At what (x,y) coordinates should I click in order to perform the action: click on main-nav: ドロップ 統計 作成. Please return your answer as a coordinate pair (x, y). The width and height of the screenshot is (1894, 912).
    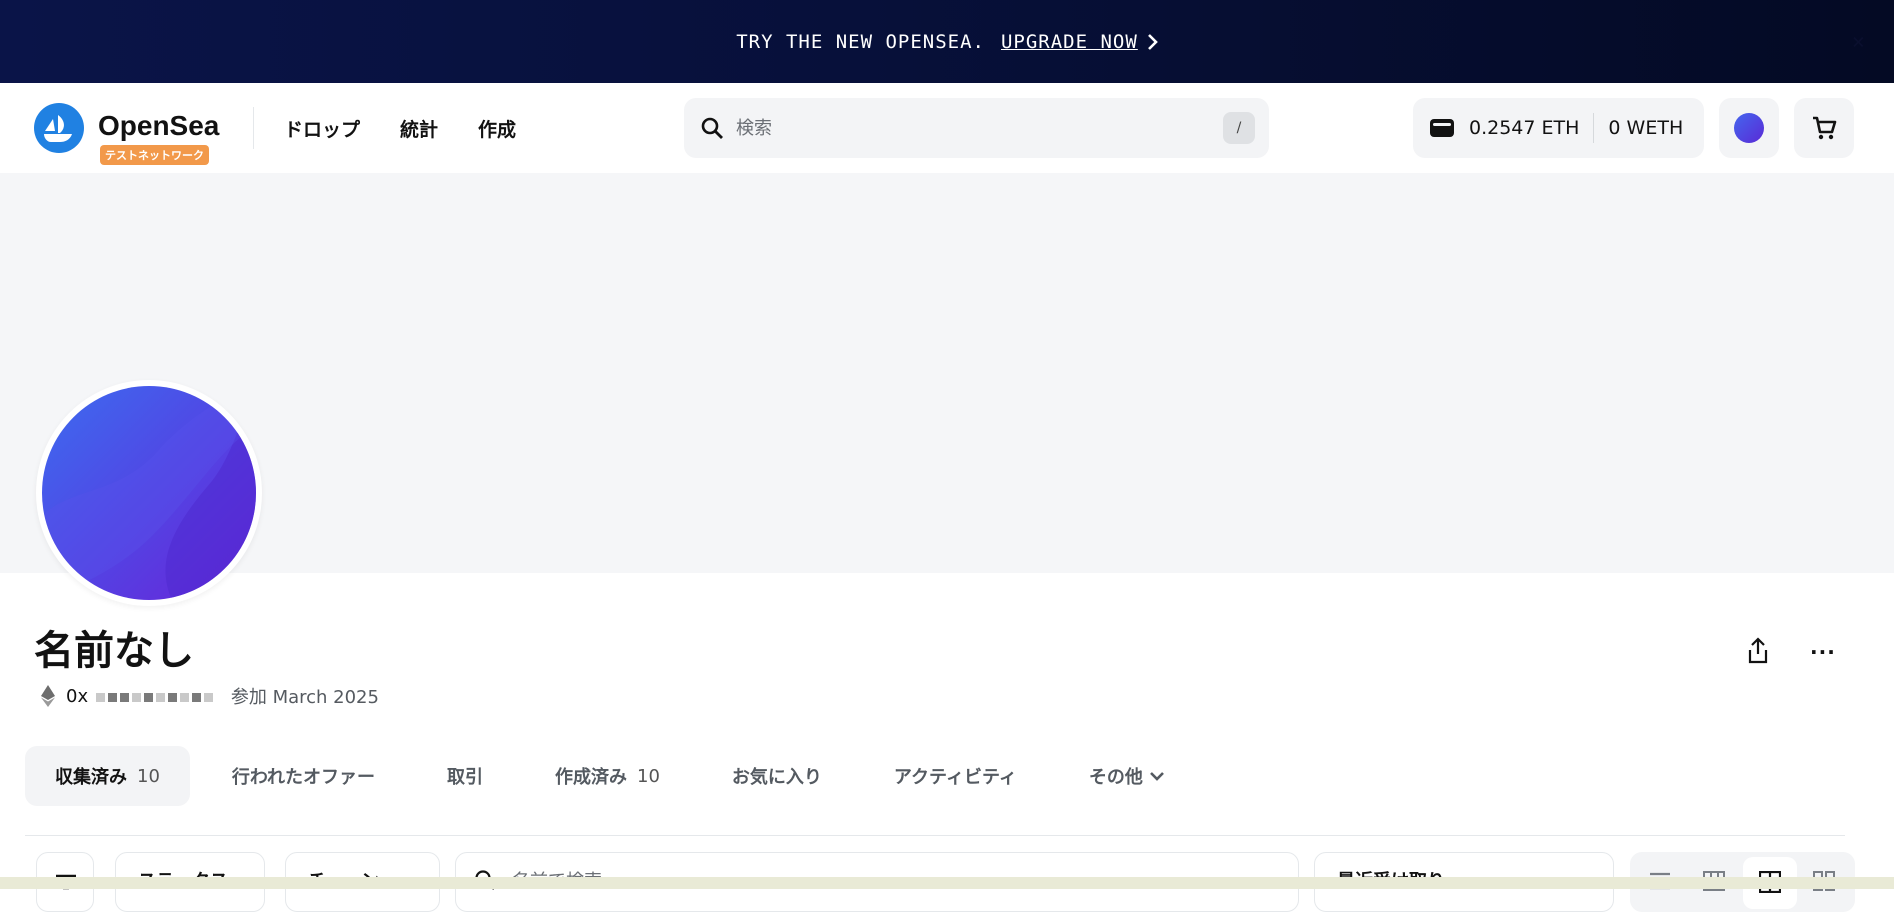
    Looking at the image, I should click on (400, 128).